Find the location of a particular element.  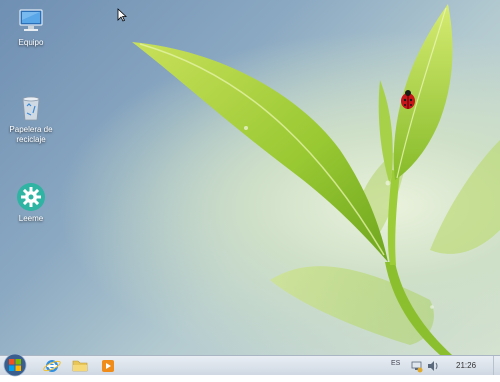

desktop-icon-leeme: Leeme is located at coordinates (31, 203).